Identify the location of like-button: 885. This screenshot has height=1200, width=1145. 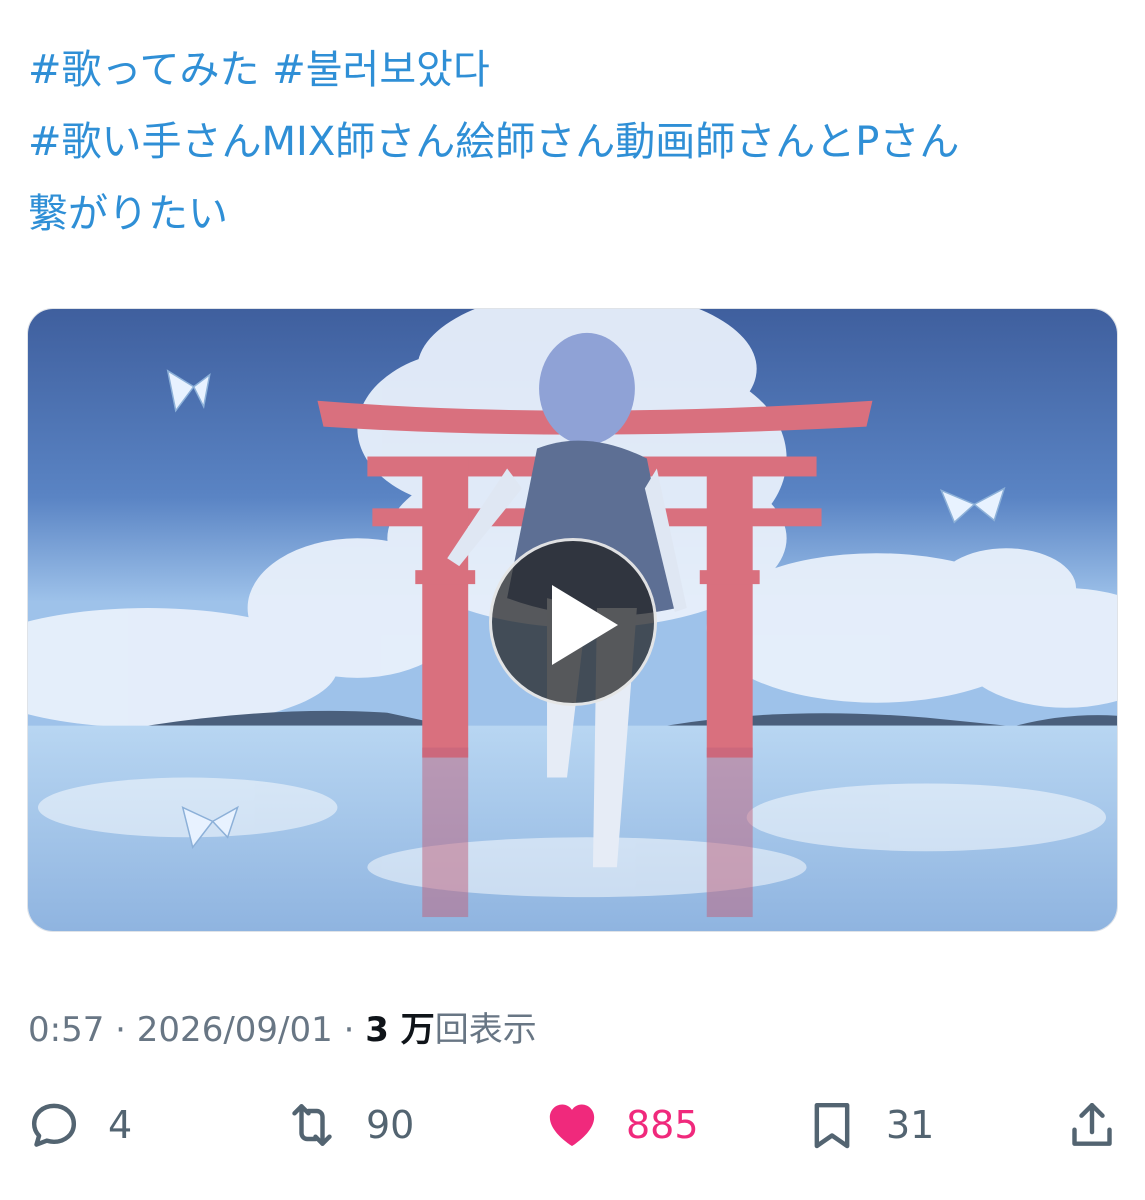
(621, 1125).